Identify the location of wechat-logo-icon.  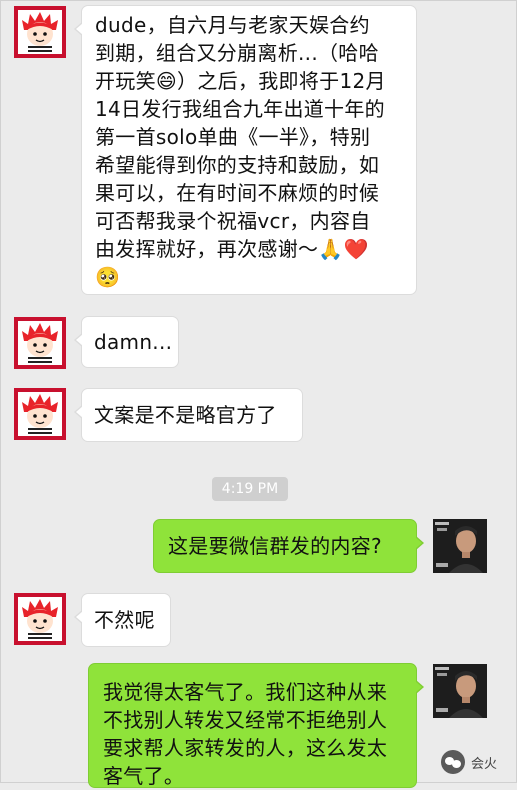
(453, 762).